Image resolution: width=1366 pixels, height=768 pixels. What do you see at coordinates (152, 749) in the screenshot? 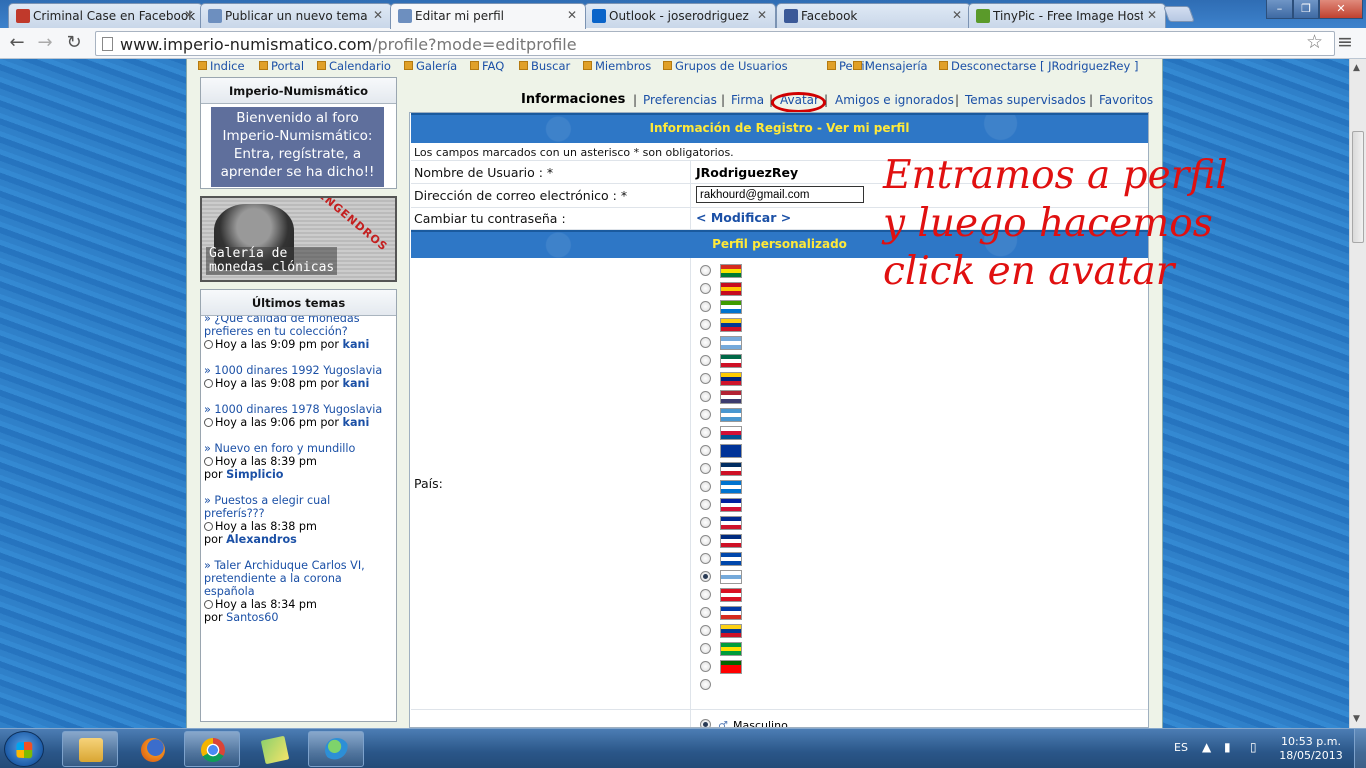
I see `taskbar-firefox` at bounding box center [152, 749].